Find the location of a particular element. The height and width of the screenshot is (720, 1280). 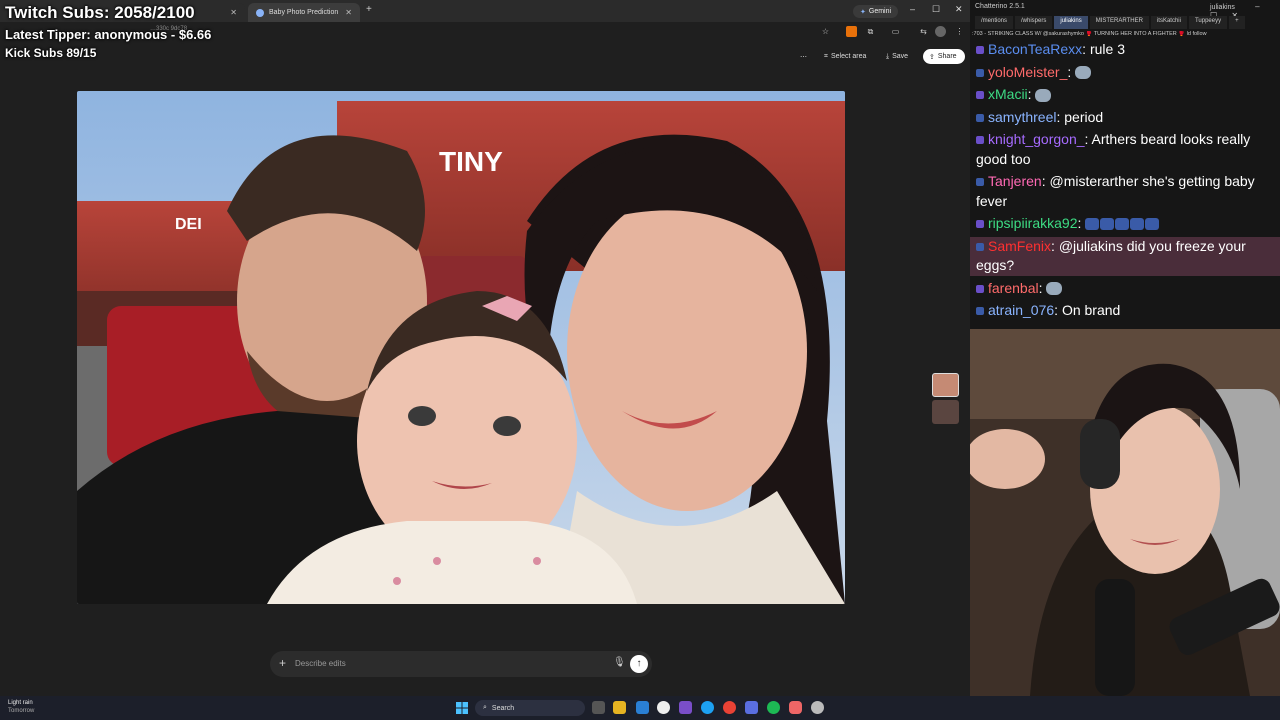

add-chat-tab-button: + is located at coordinates (1237, 22).